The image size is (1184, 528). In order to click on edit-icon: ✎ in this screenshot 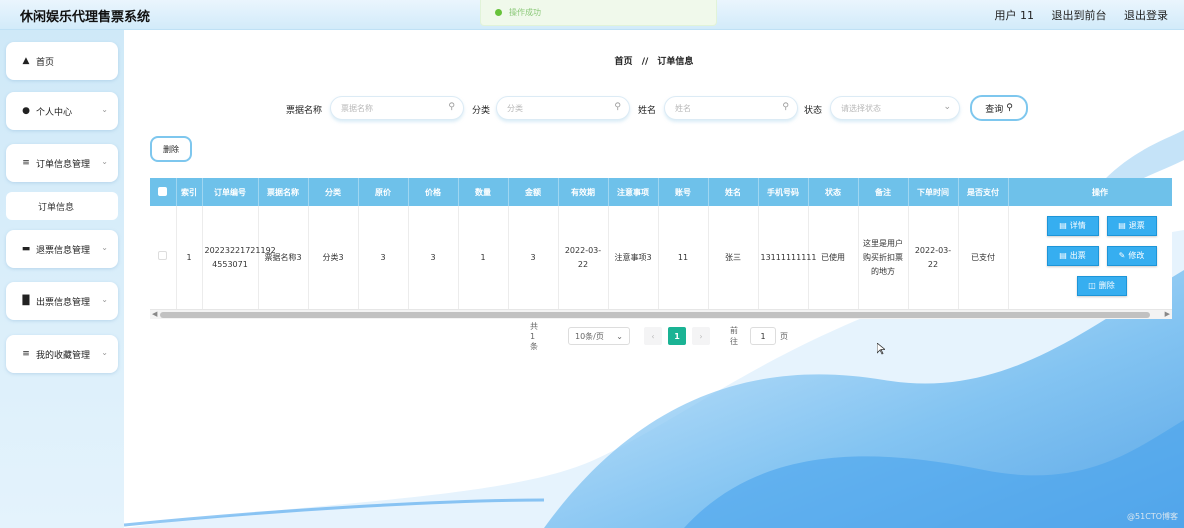, I will do `click(1122, 255)`.